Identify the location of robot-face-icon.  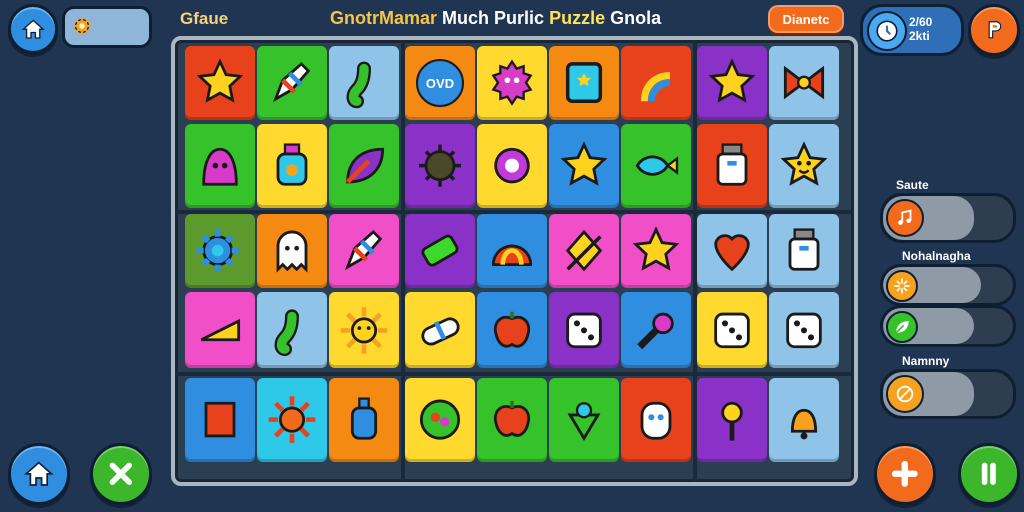
(656, 421).